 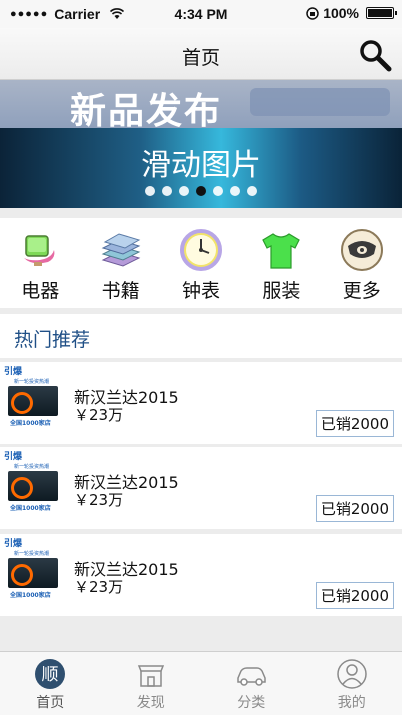 What do you see at coordinates (146, 111) in the screenshot?
I see `banner-headline: 新品发布` at bounding box center [146, 111].